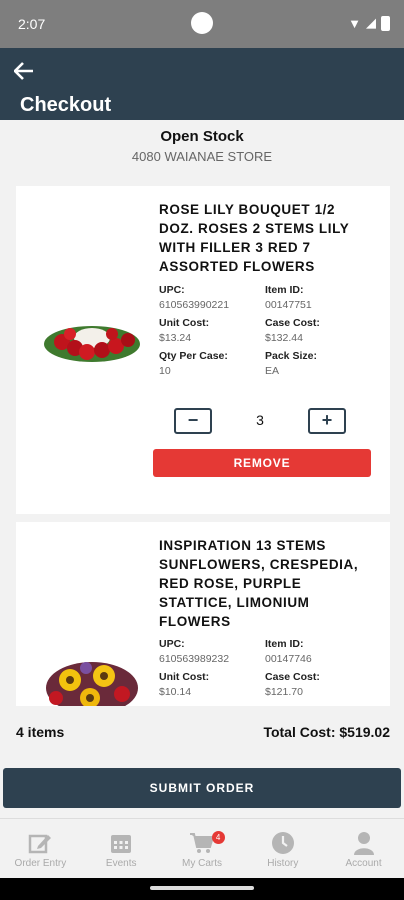 The image size is (404, 900). Describe the element at coordinates (354, 23) in the screenshot. I see `wifi-icon: ▼` at that location.